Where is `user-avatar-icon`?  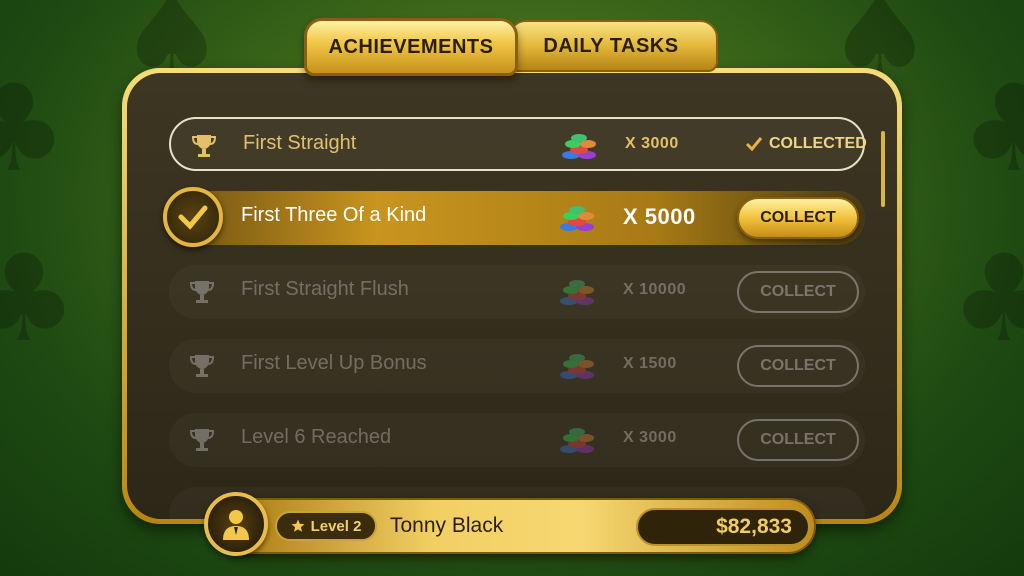
user-avatar-icon is located at coordinates (236, 525).